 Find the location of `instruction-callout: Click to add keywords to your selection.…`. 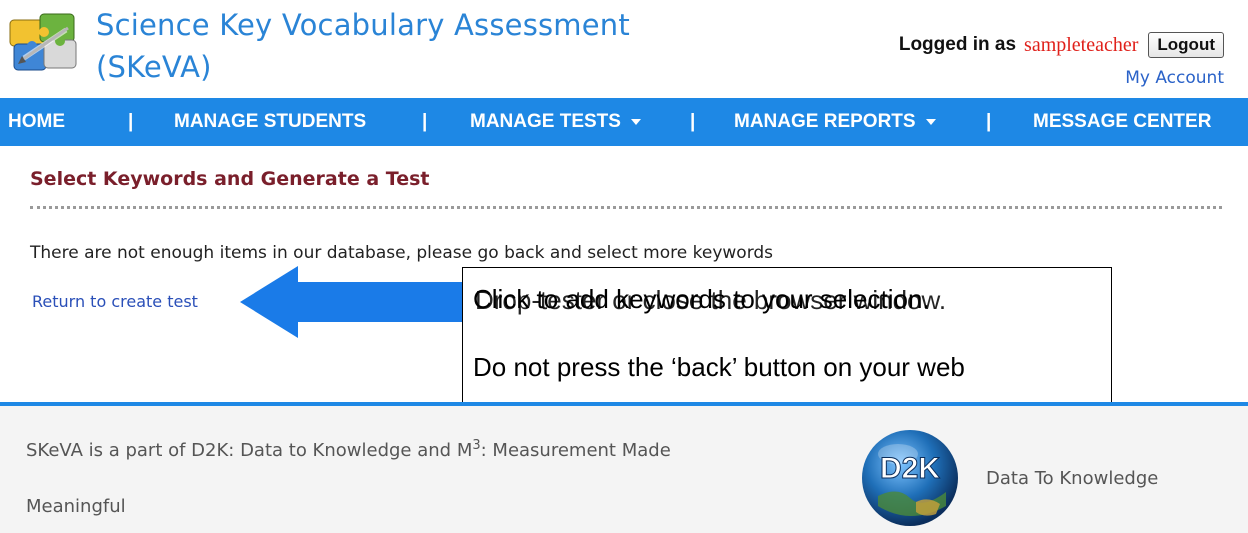

instruction-callout: Click to add keywords to your selection.… is located at coordinates (787, 338).